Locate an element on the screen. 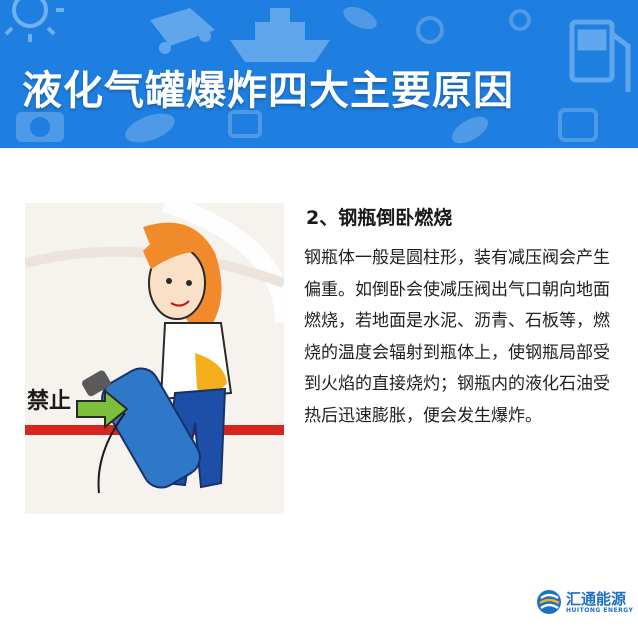 Image resolution: width=638 pixels, height=638 pixels. fuel-pump-icon is located at coordinates (600, 55).